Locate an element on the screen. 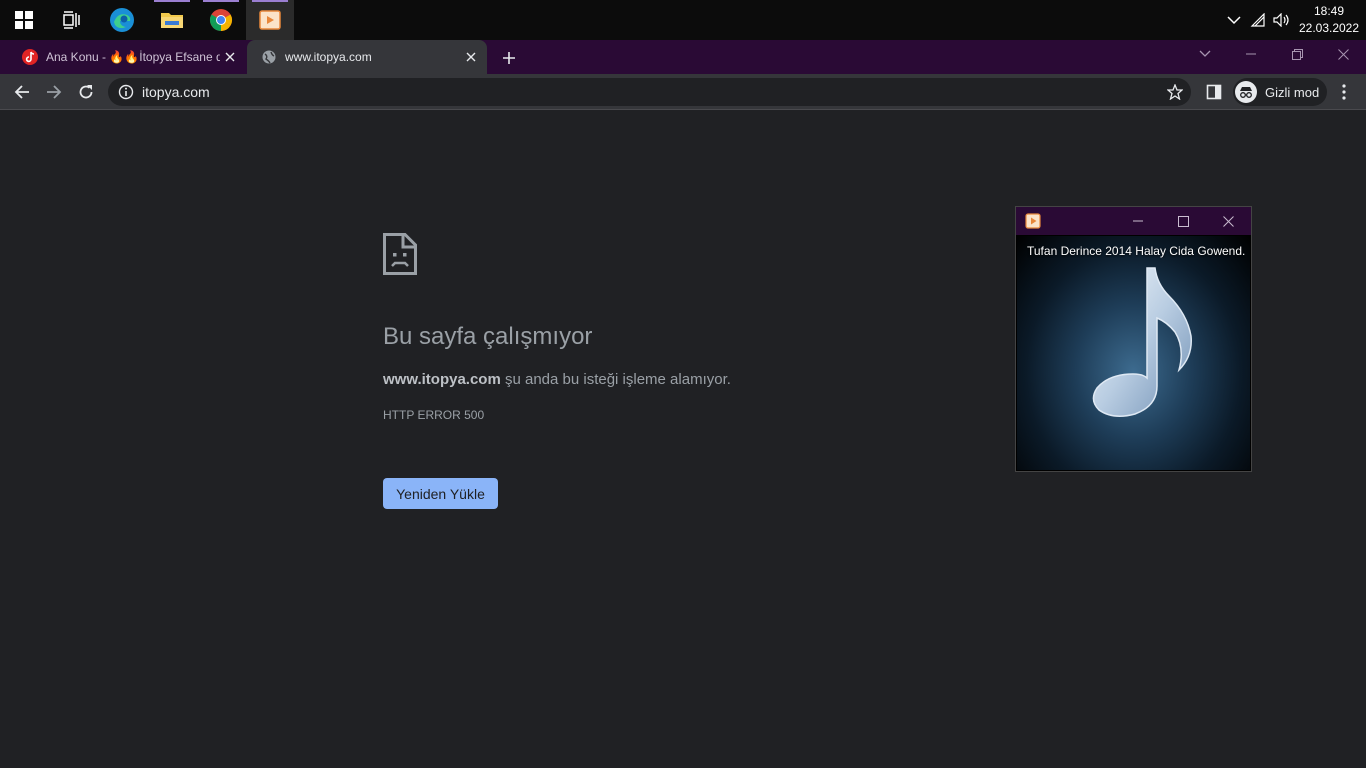 This screenshot has width=1366, height=768. volume-button is located at coordinates (1282, 20).